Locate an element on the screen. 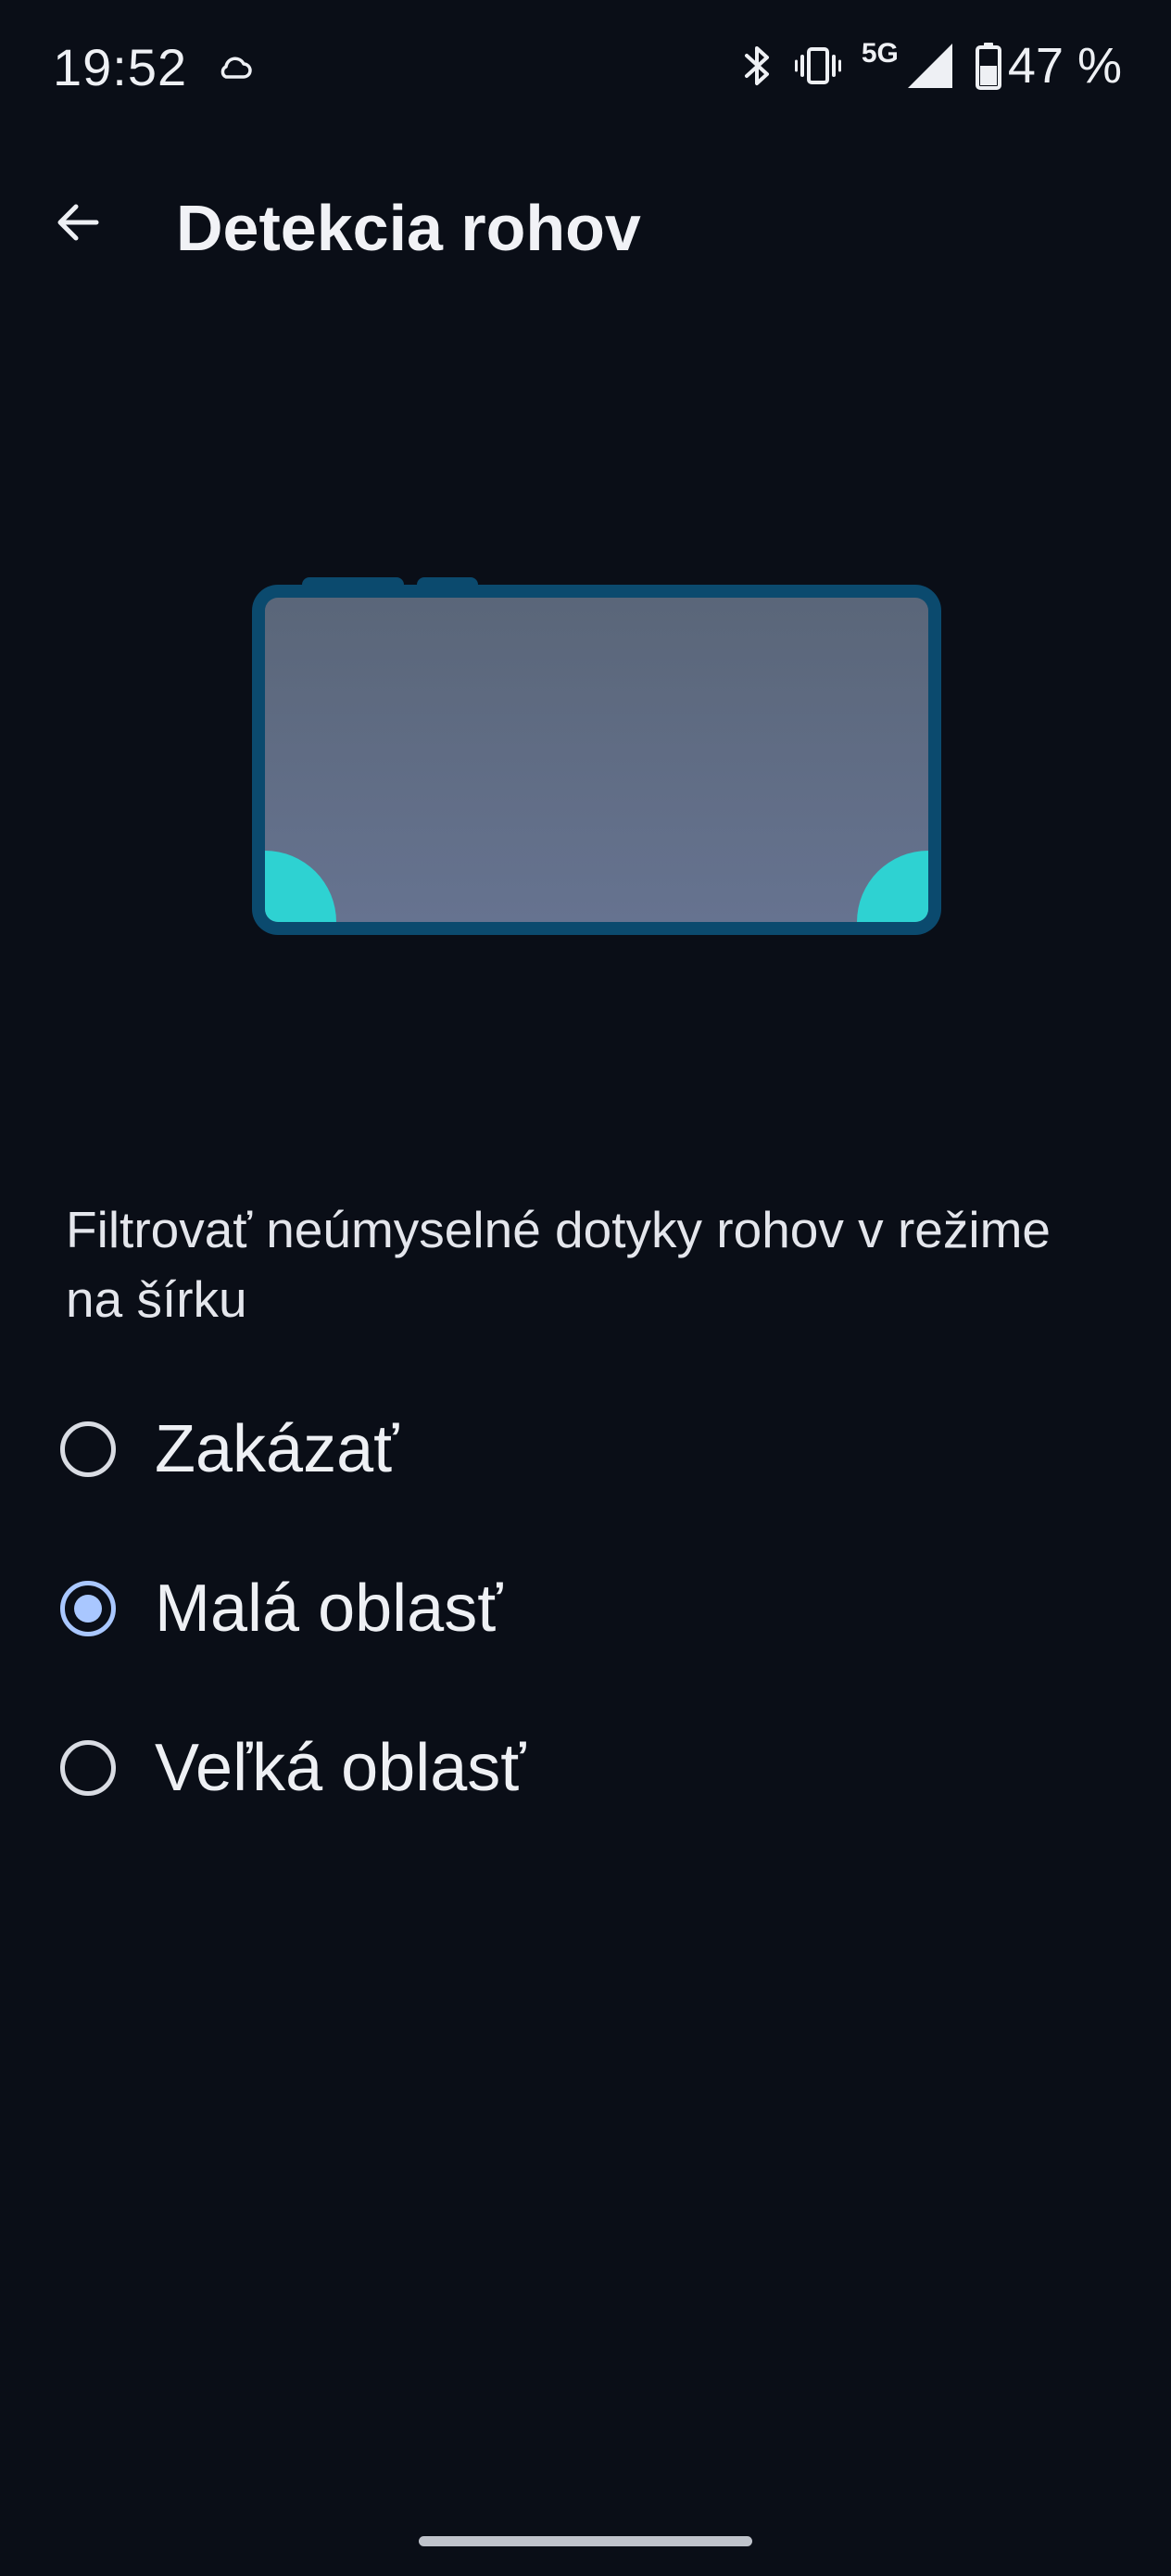  status-icons: 5G 47 % is located at coordinates (932, 65).